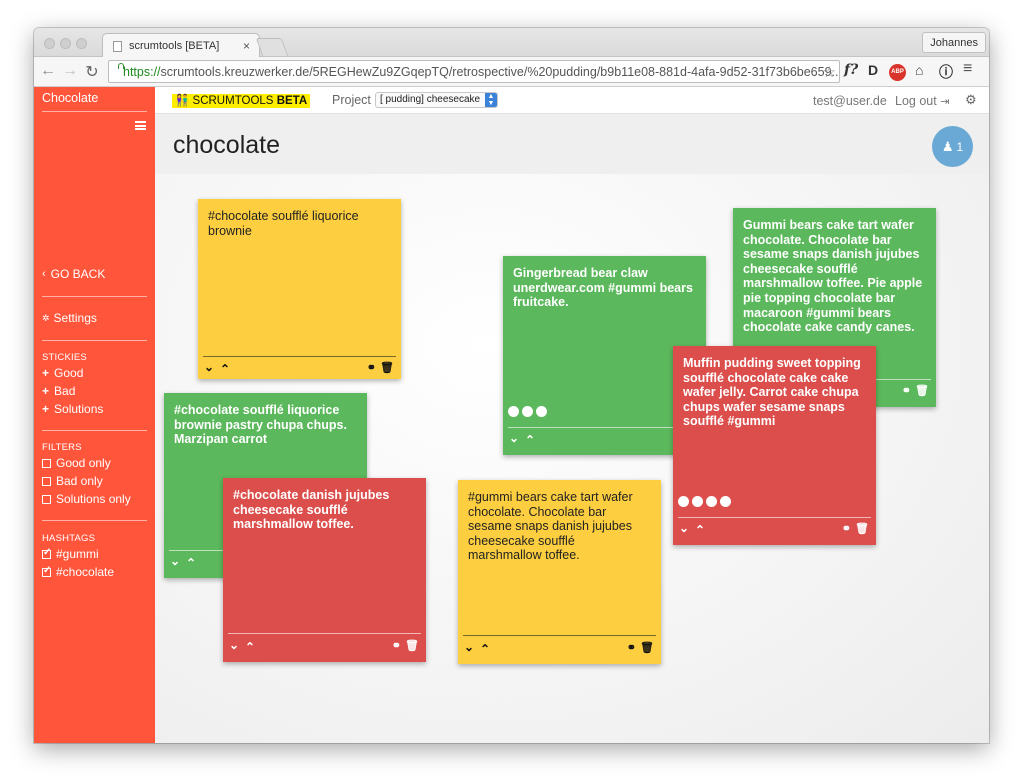  What do you see at coordinates (58, 391) in the screenshot?
I see `add-bad-sticky: + Bad` at bounding box center [58, 391].